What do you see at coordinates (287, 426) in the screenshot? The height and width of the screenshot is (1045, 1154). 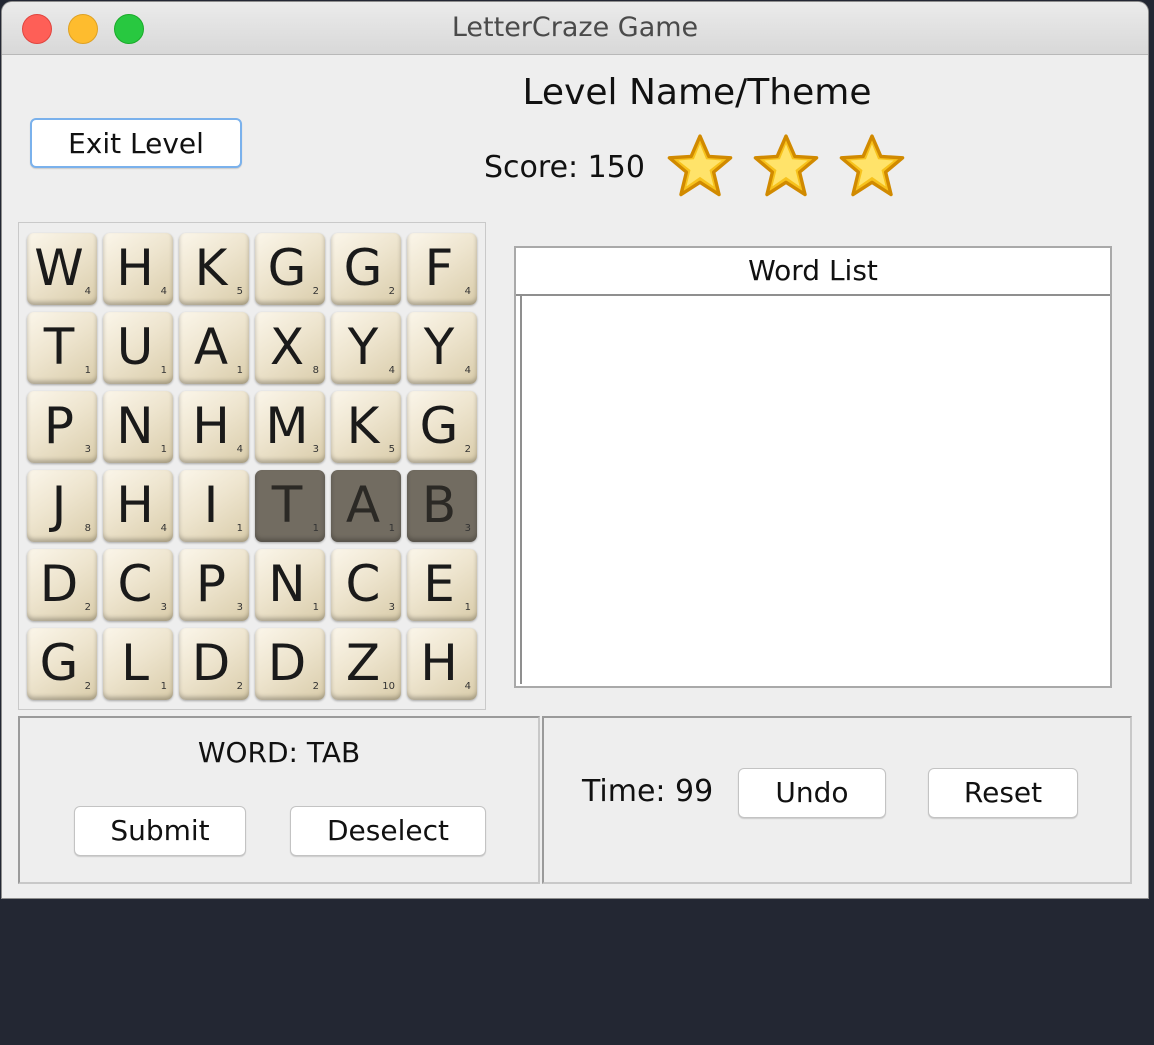 I see `tile-letter: M` at bounding box center [287, 426].